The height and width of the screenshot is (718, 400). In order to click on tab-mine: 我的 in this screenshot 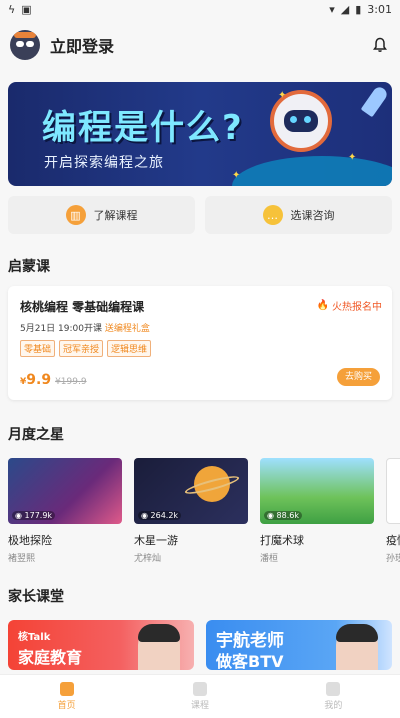, I will do `click(333, 696)`.